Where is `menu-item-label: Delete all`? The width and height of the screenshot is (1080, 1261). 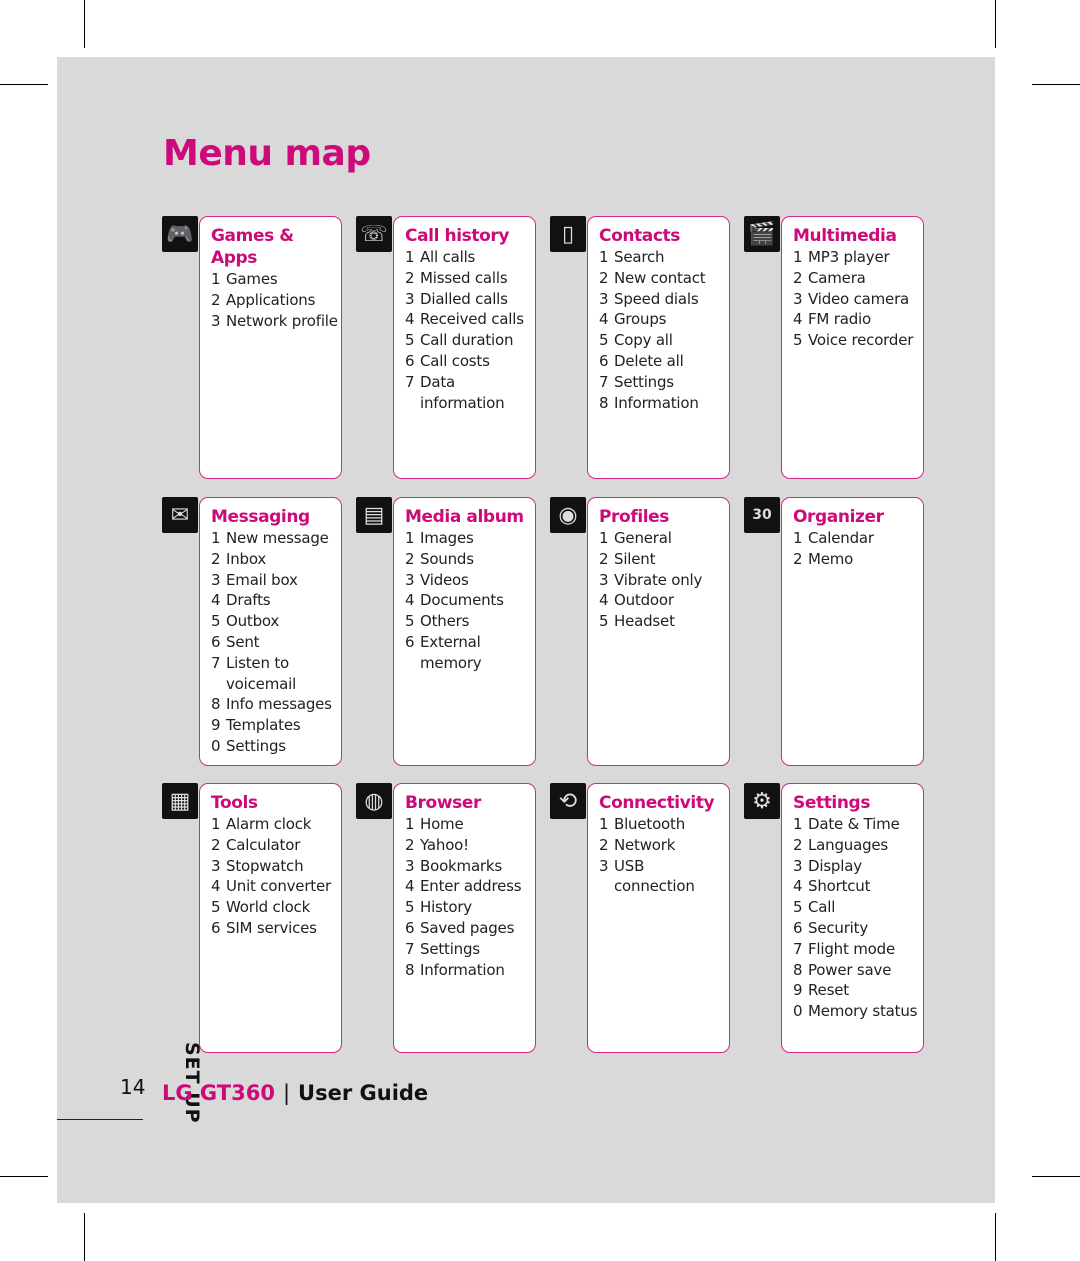 menu-item-label: Delete all is located at coordinates (649, 360).